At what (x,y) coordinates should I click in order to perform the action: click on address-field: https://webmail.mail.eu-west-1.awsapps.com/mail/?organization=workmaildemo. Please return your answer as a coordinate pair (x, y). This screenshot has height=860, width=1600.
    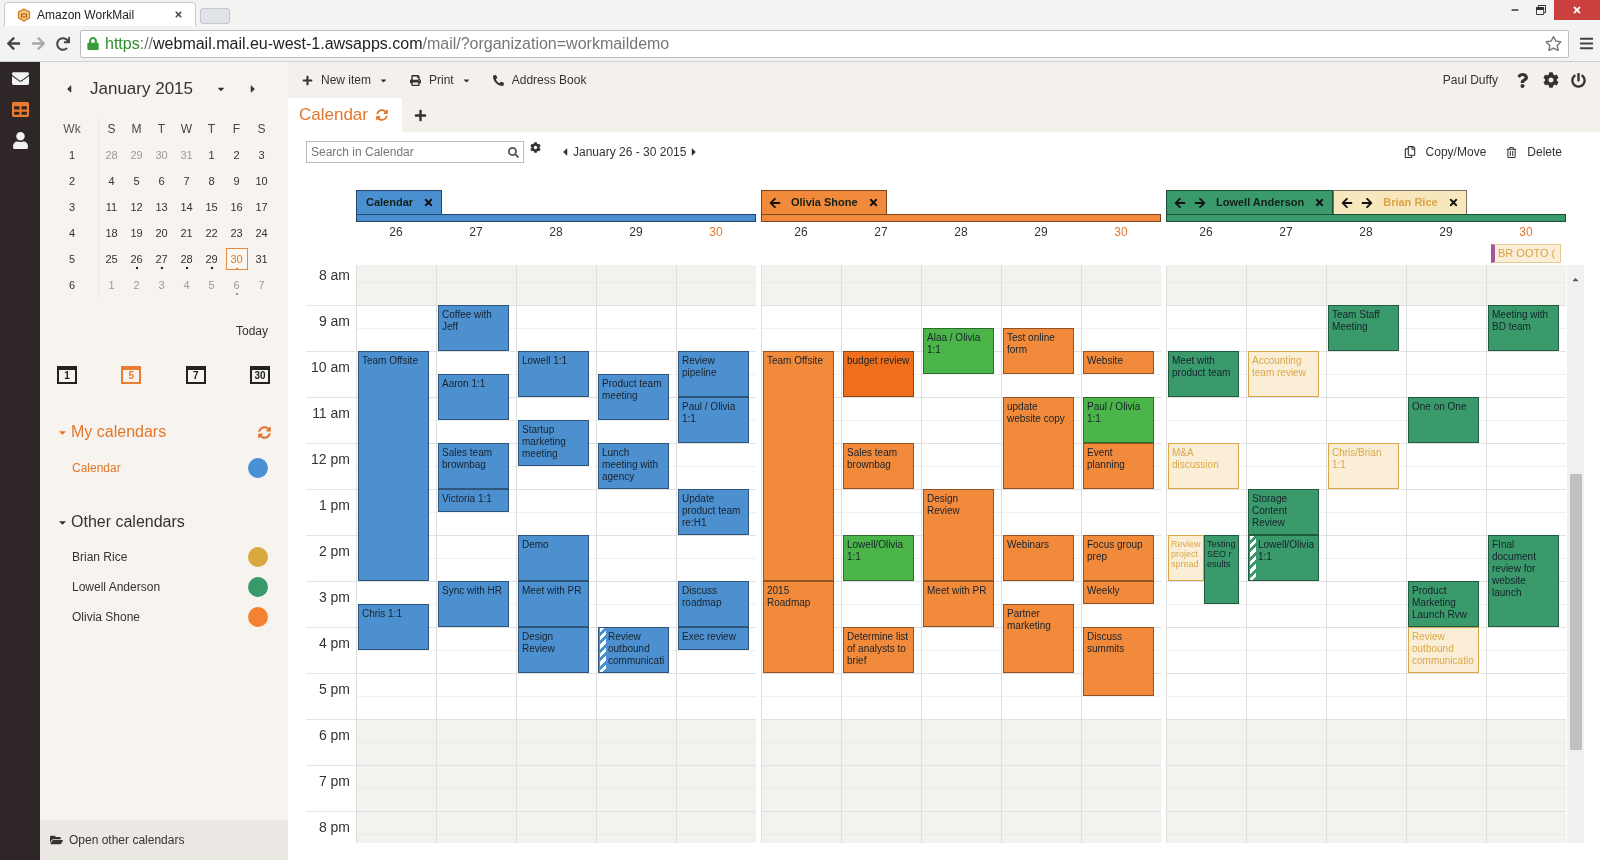
    Looking at the image, I should click on (824, 43).